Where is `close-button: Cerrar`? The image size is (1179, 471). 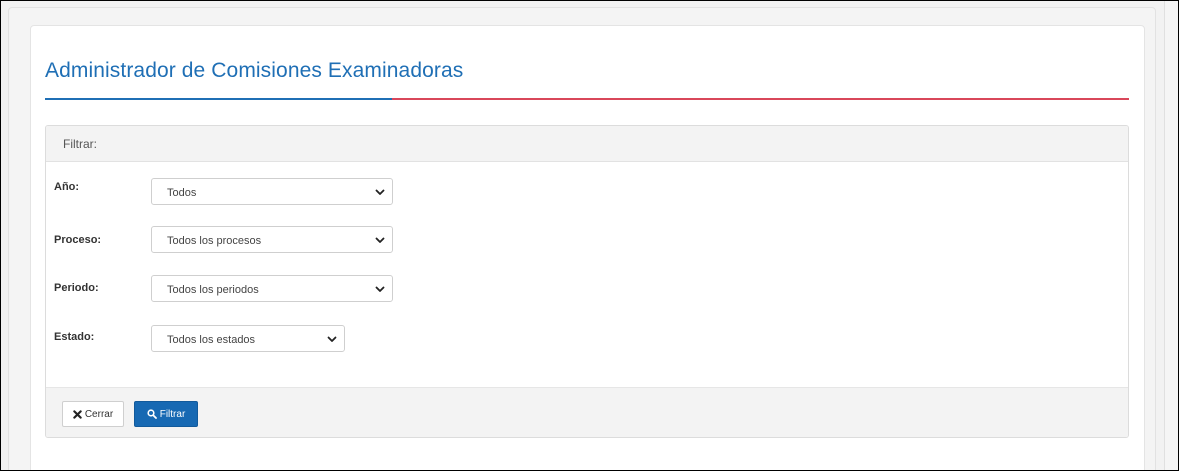
close-button: Cerrar is located at coordinates (93, 414).